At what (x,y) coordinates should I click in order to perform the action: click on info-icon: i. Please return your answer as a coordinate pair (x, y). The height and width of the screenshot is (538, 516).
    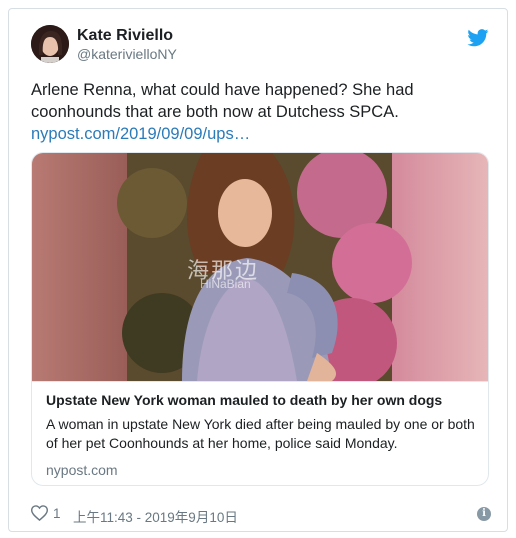
    Looking at the image, I should click on (484, 514).